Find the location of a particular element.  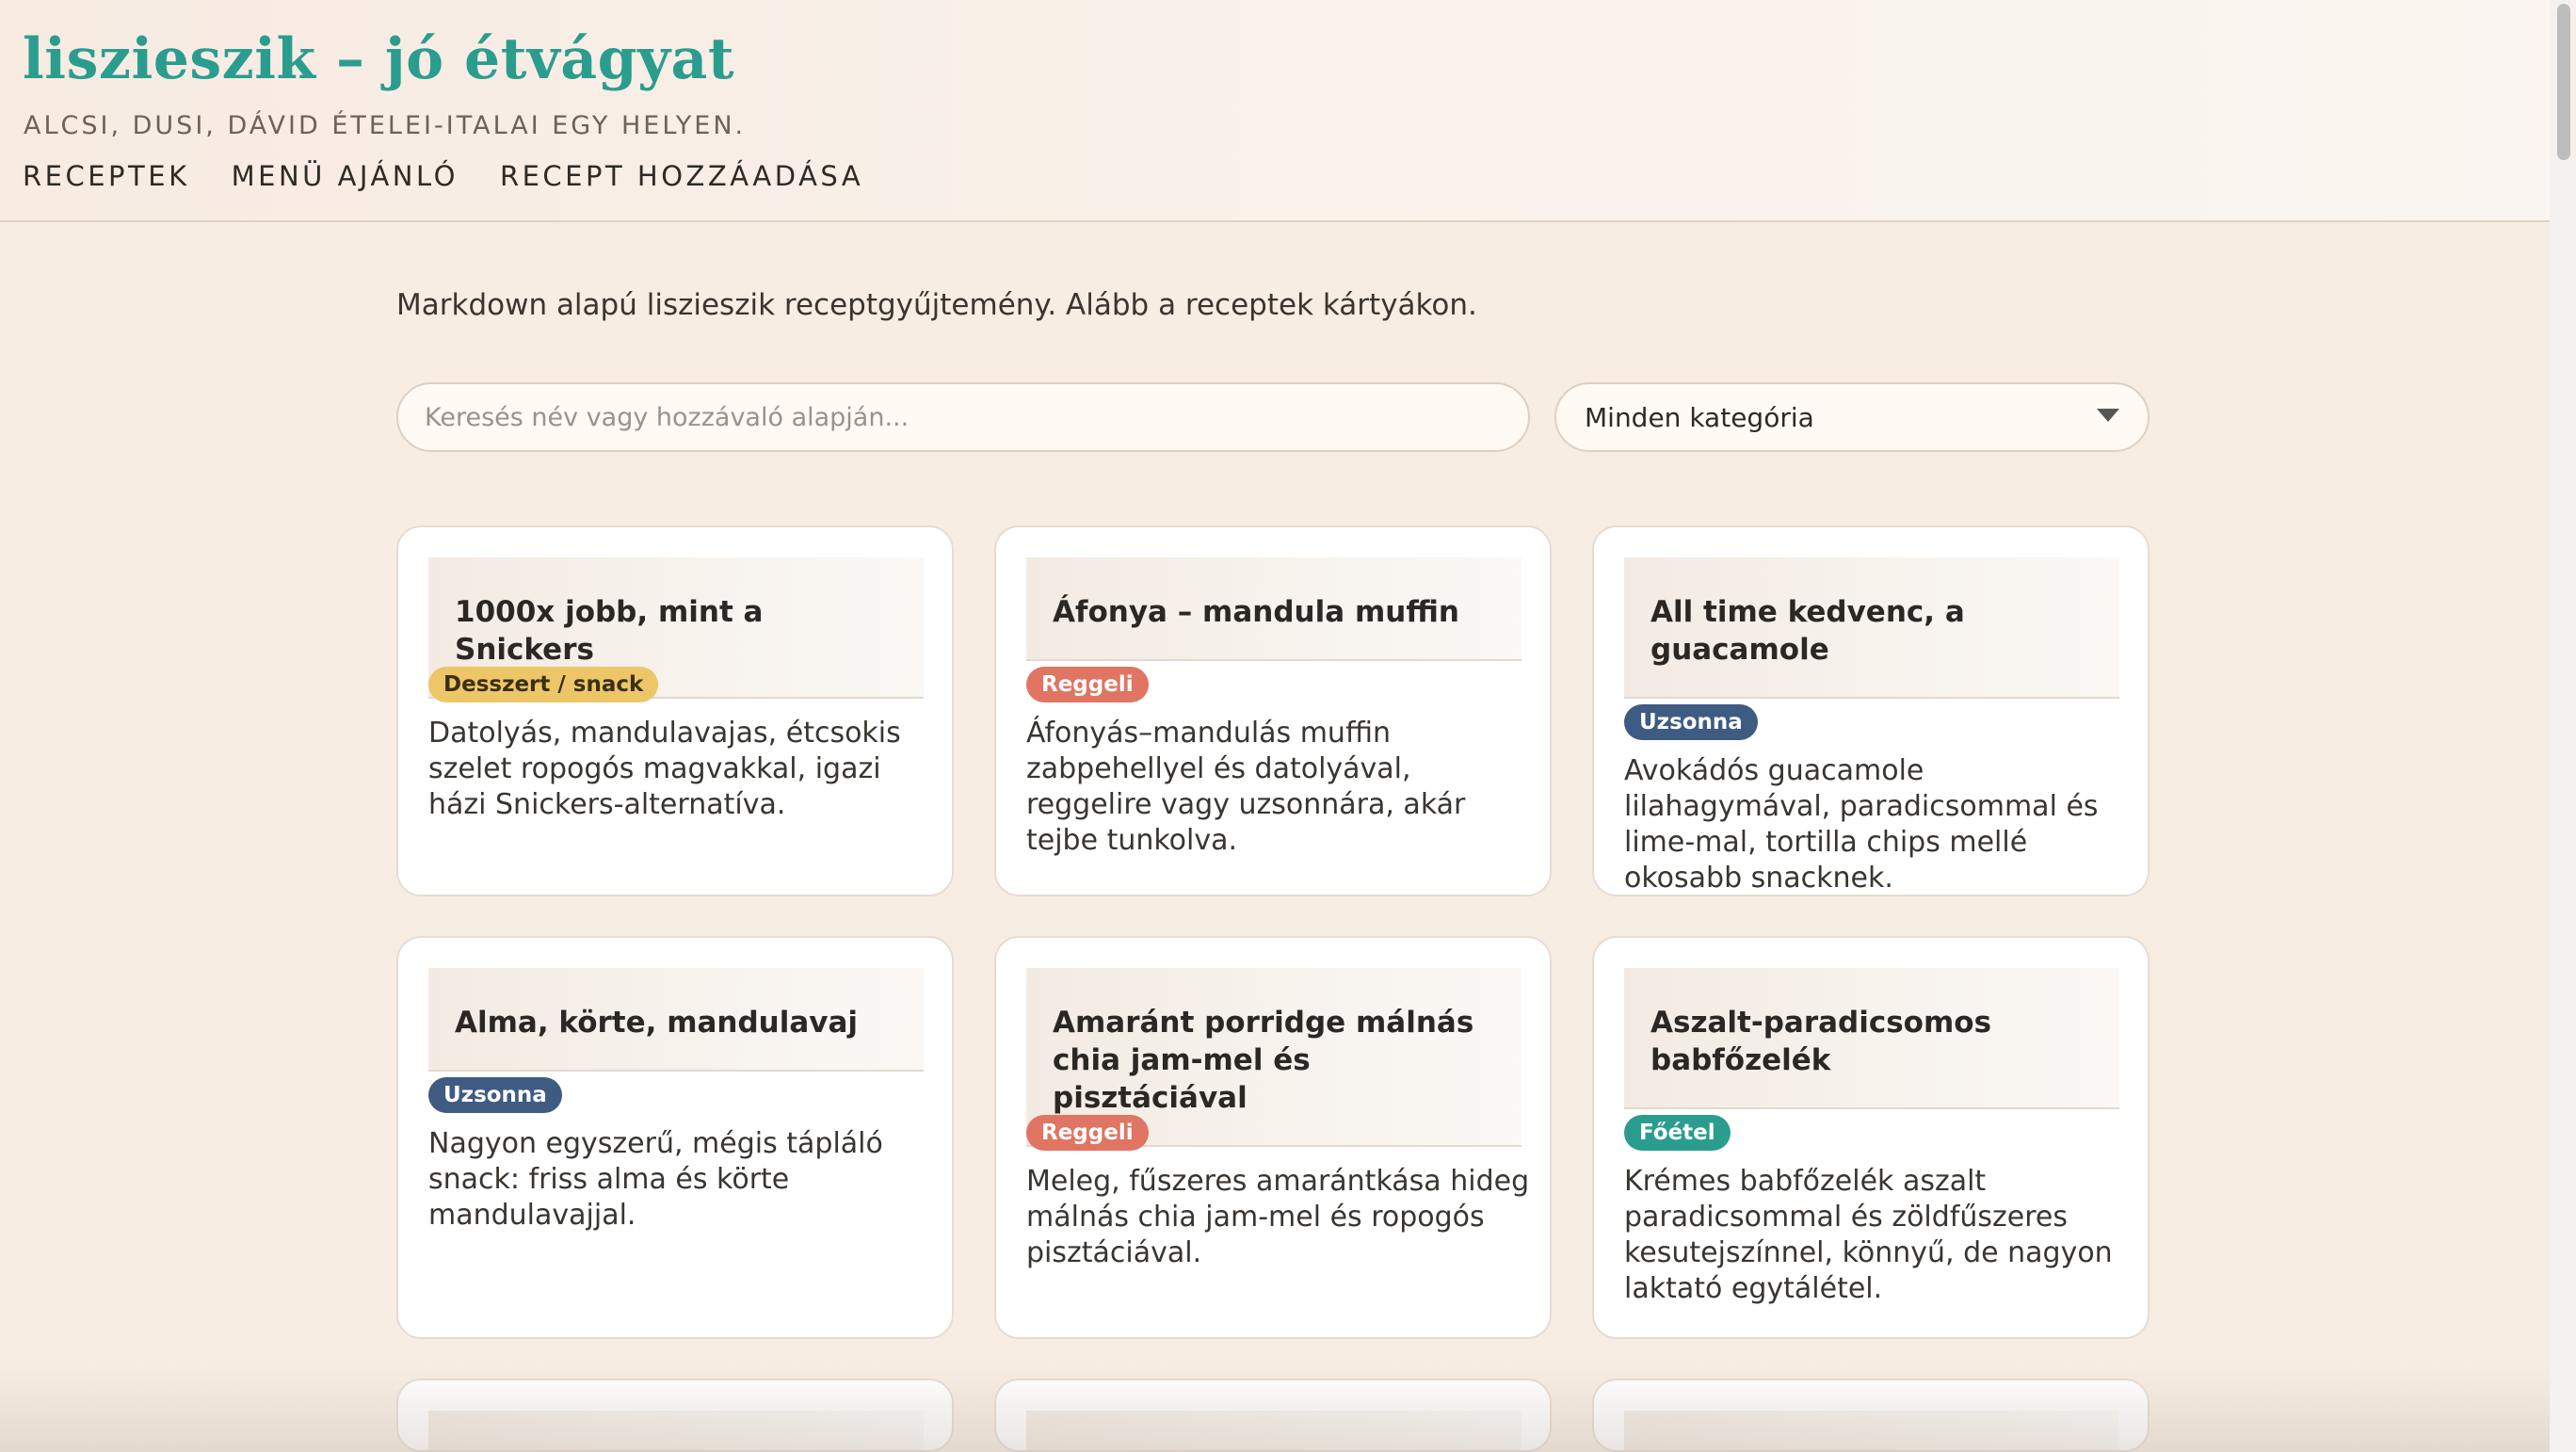

site-title: liszieszik – jó étvágyat is located at coordinates (378, 59).